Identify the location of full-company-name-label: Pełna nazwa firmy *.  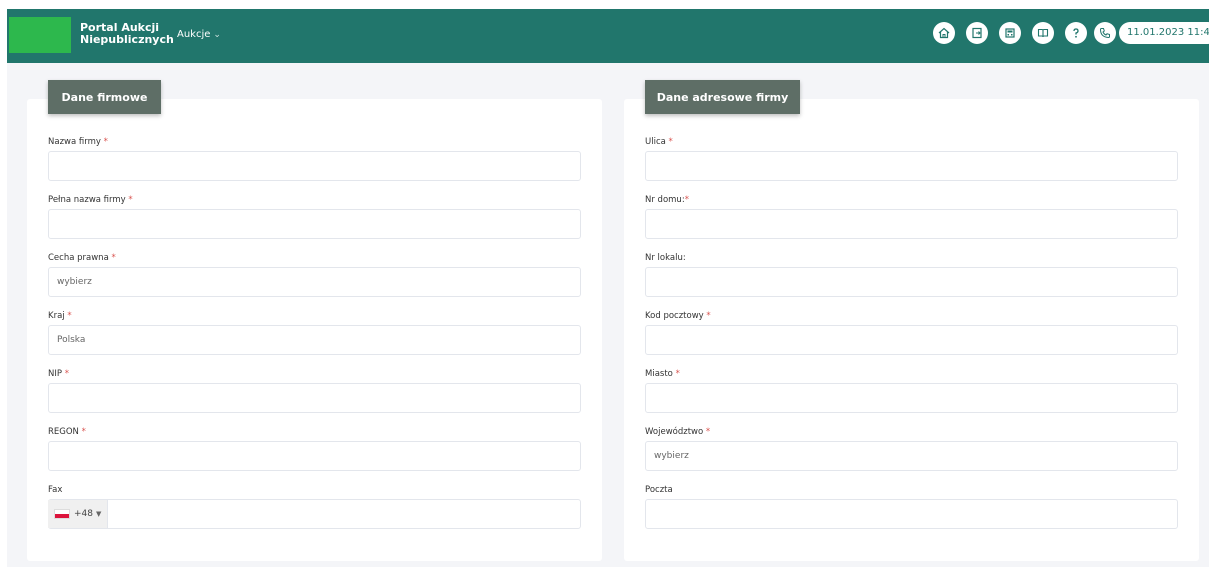
(90, 200).